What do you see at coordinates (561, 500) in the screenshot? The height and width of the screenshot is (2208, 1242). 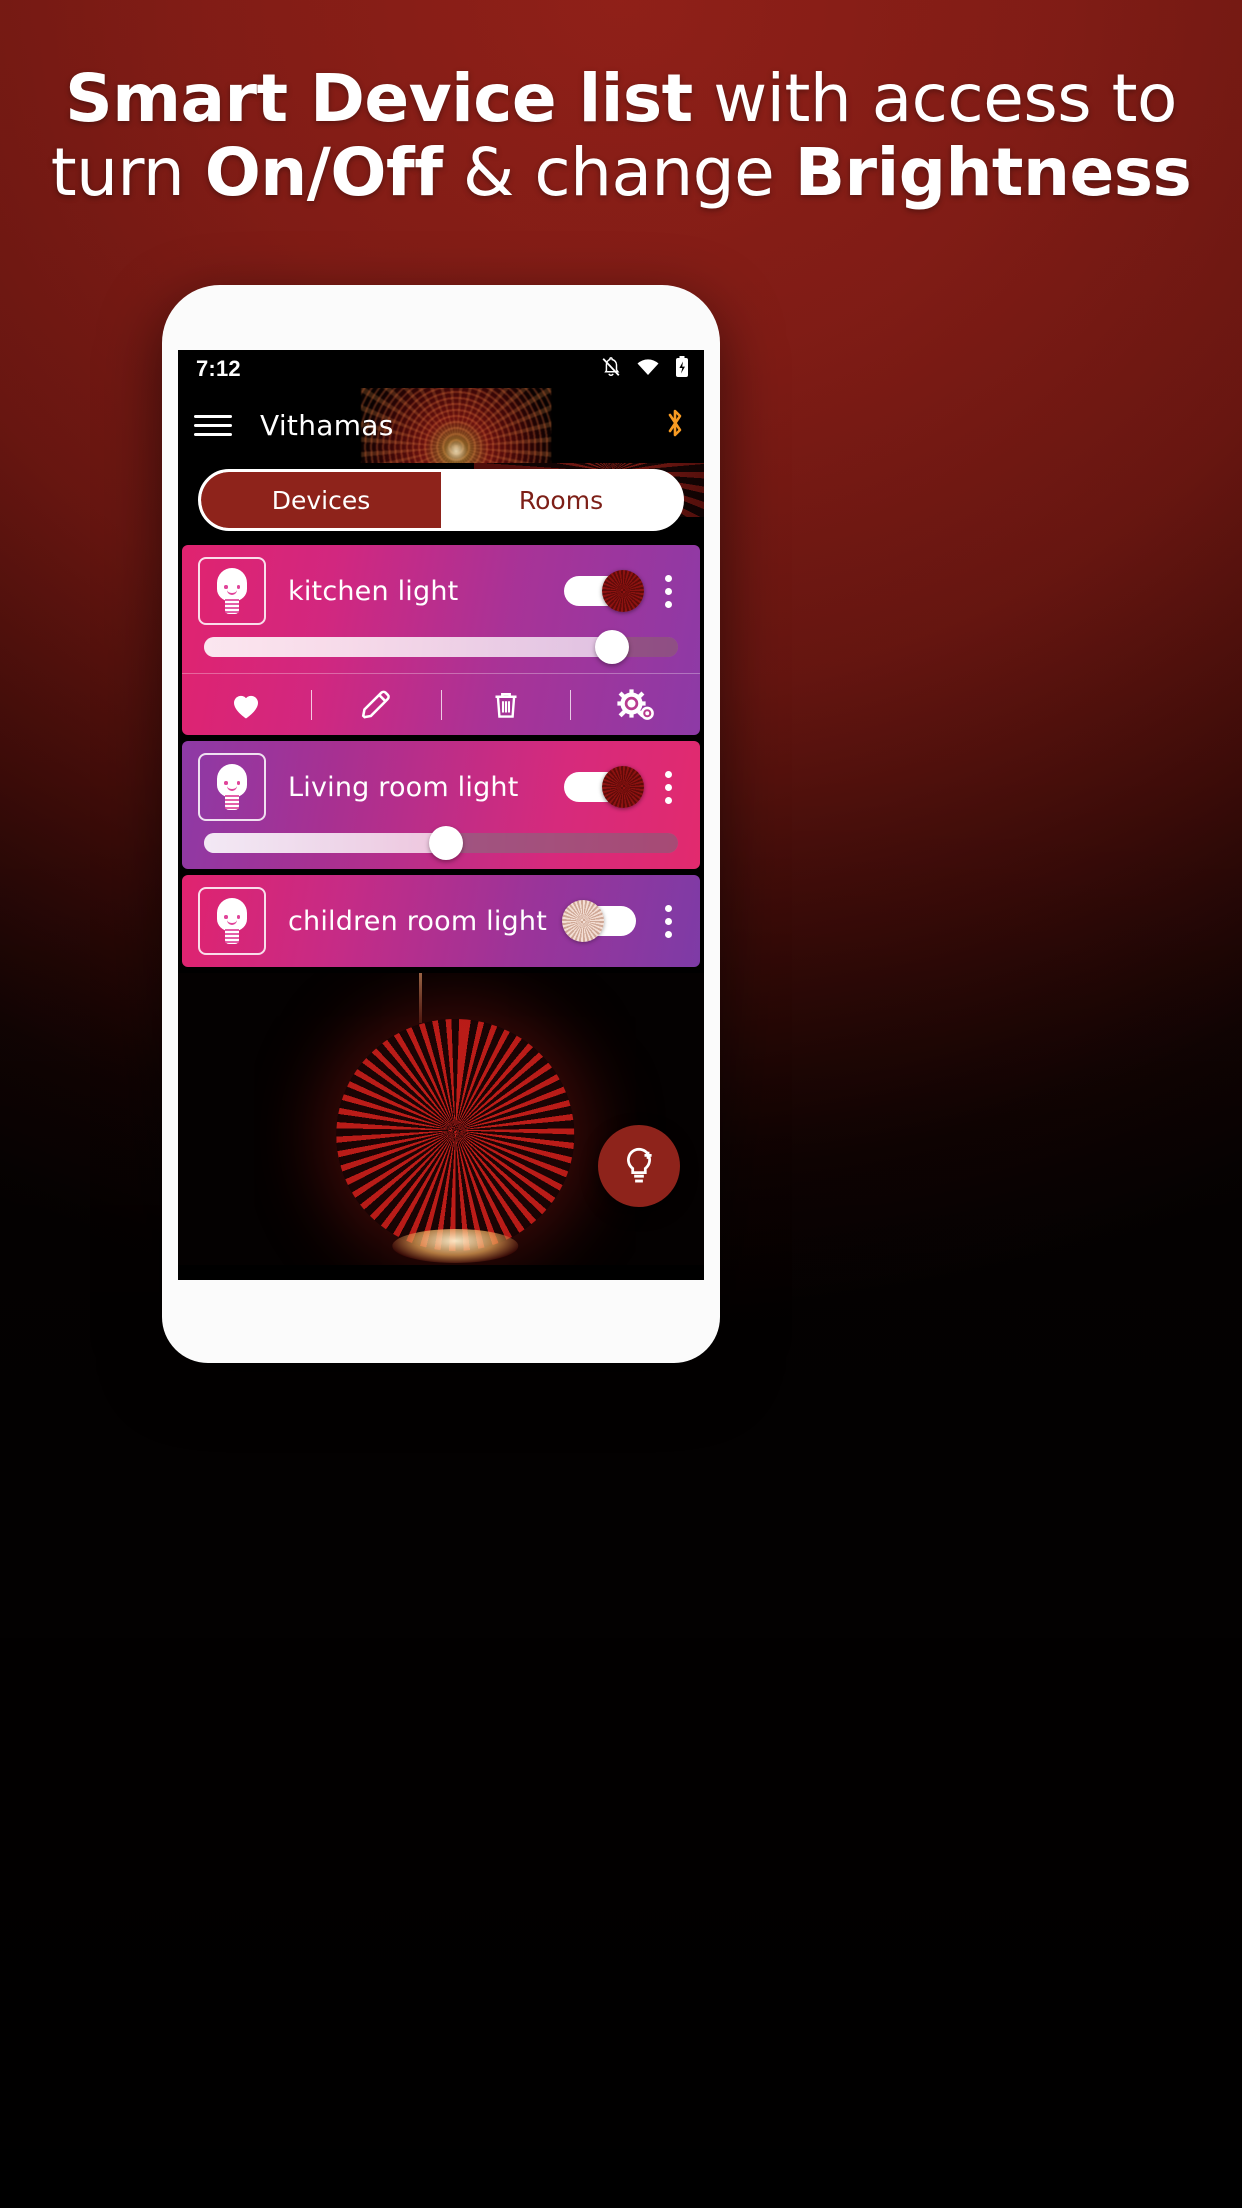 I see `tab-rooms: Rooms` at bounding box center [561, 500].